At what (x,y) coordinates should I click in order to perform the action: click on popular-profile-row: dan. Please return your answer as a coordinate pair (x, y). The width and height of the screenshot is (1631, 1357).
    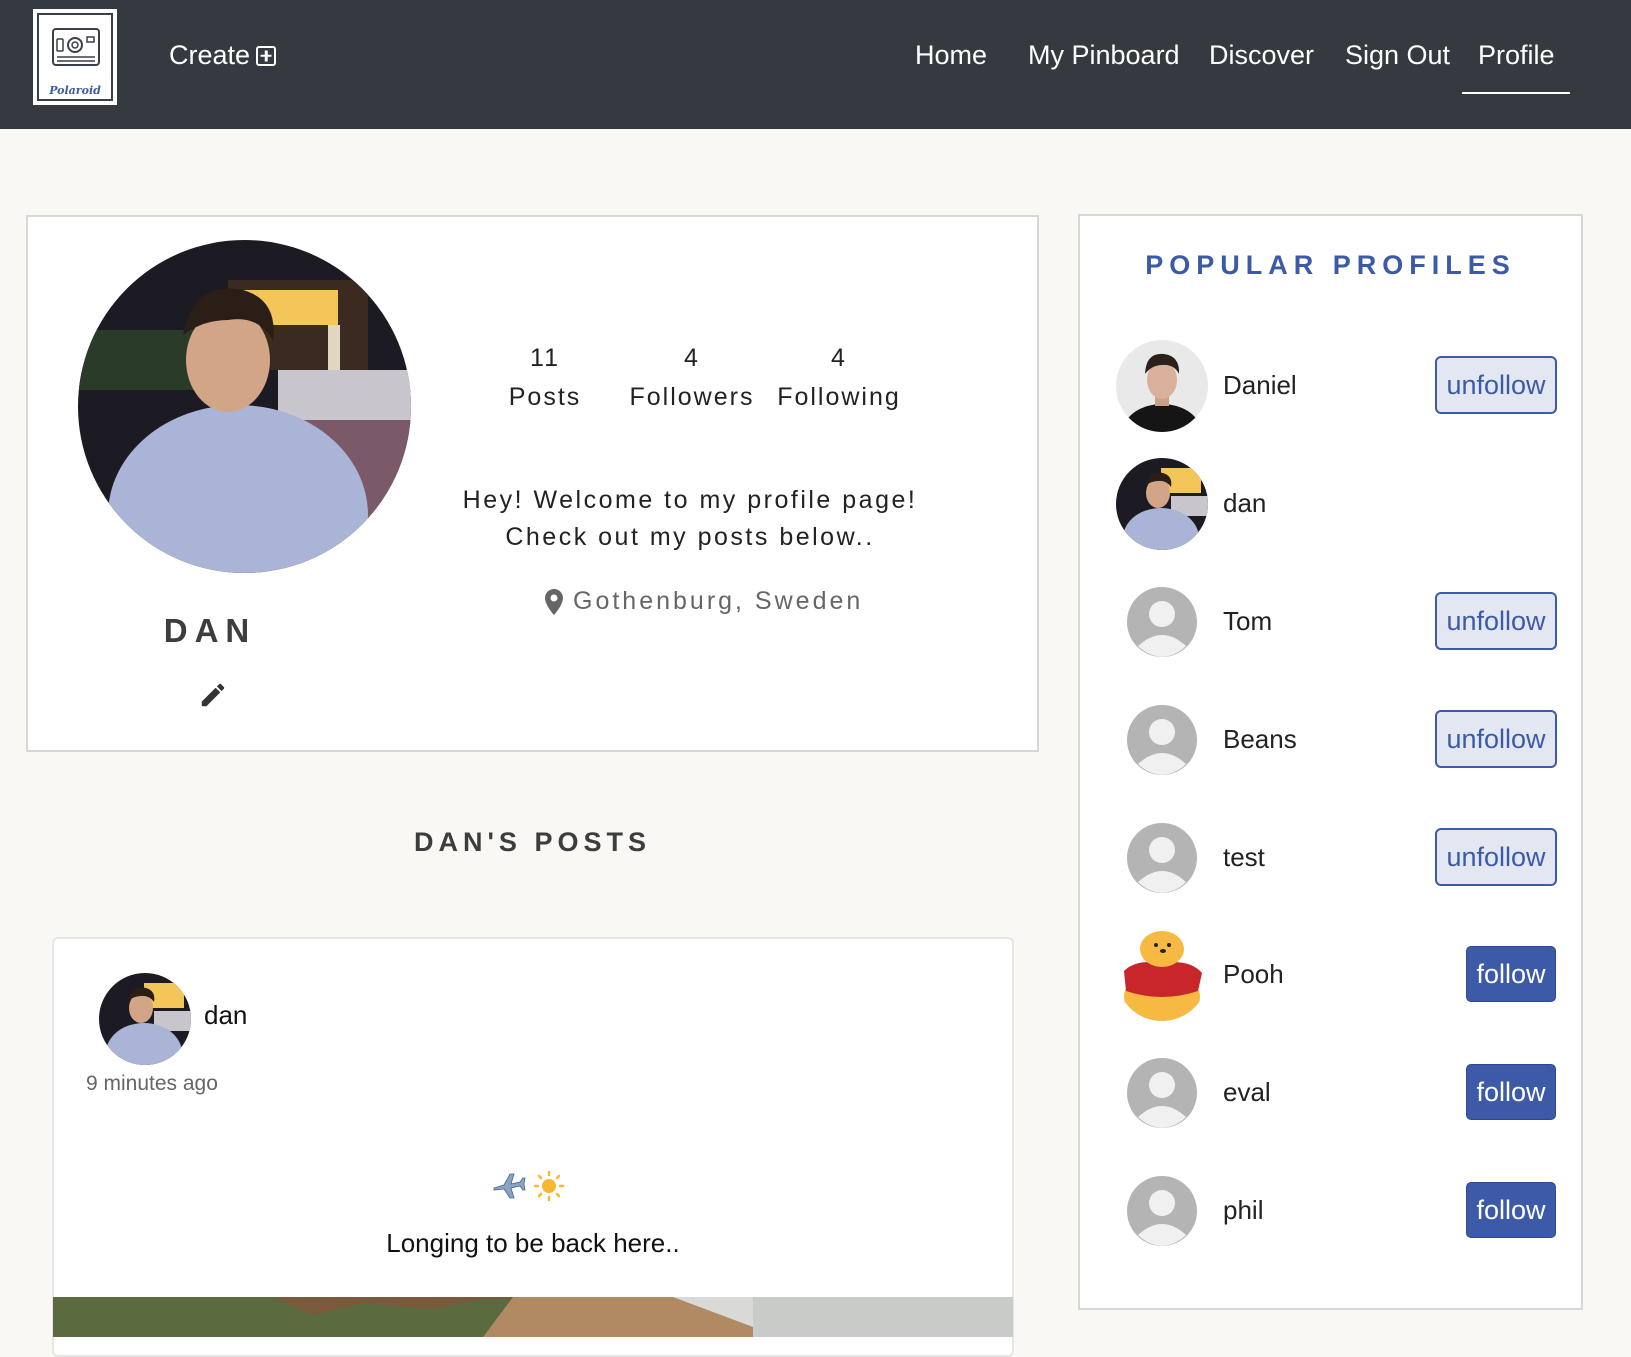
    Looking at the image, I should click on (1330, 504).